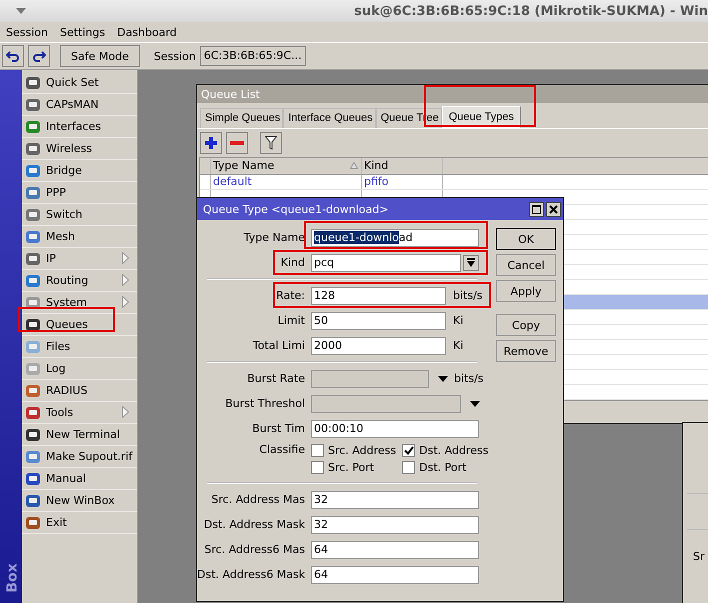 The height and width of the screenshot is (603, 708). What do you see at coordinates (295, 209) in the screenshot?
I see `dialog-title: Queue Type <queue1-download>` at bounding box center [295, 209].